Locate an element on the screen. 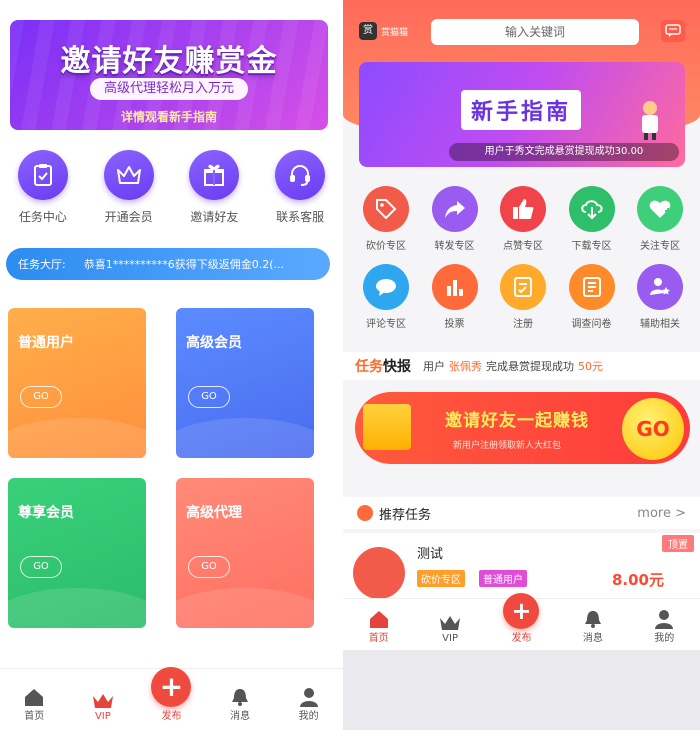 The height and width of the screenshot is (730, 700). category-bargain: 砍价专区 is located at coordinates (386, 219).